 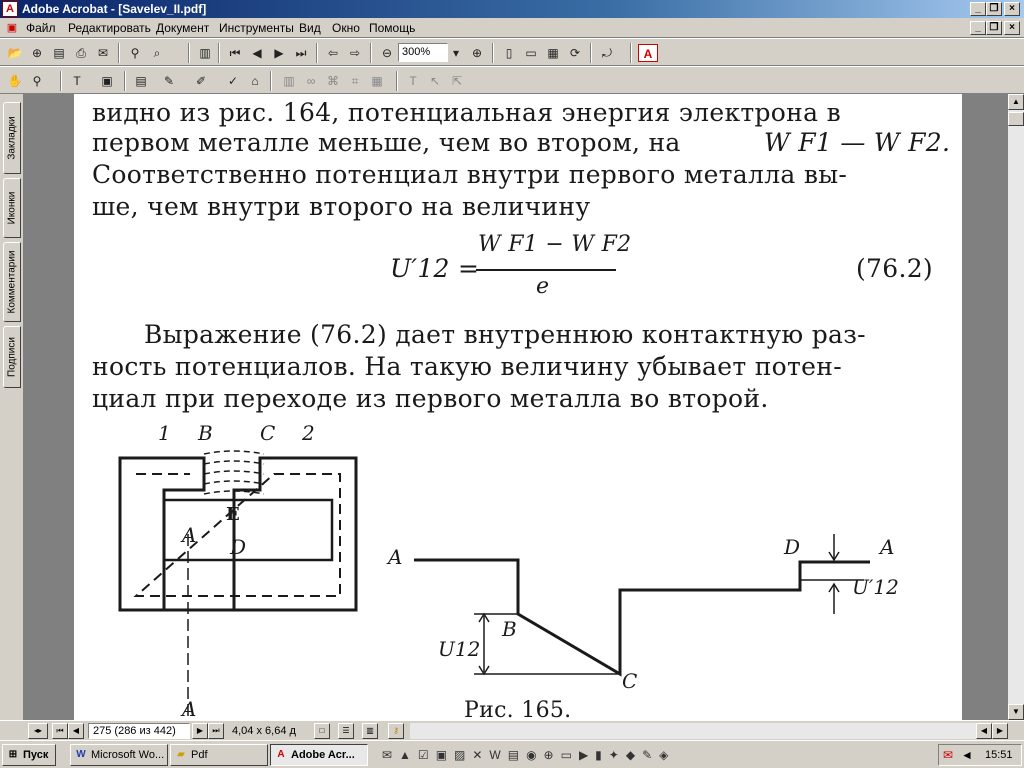 What do you see at coordinates (281, 754) in the screenshot?
I see `acrobat-icon: A` at bounding box center [281, 754].